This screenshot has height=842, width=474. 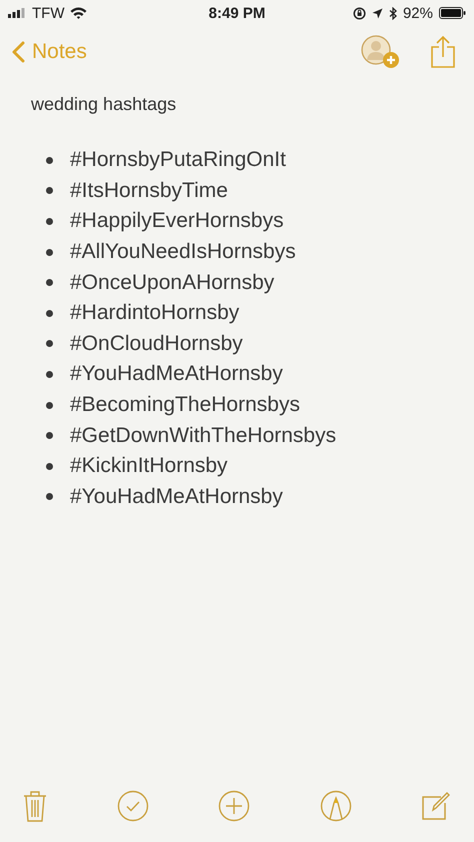 What do you see at coordinates (203, 436) in the screenshot?
I see `hashtag-text: #GetDownWithTheHornsbys` at bounding box center [203, 436].